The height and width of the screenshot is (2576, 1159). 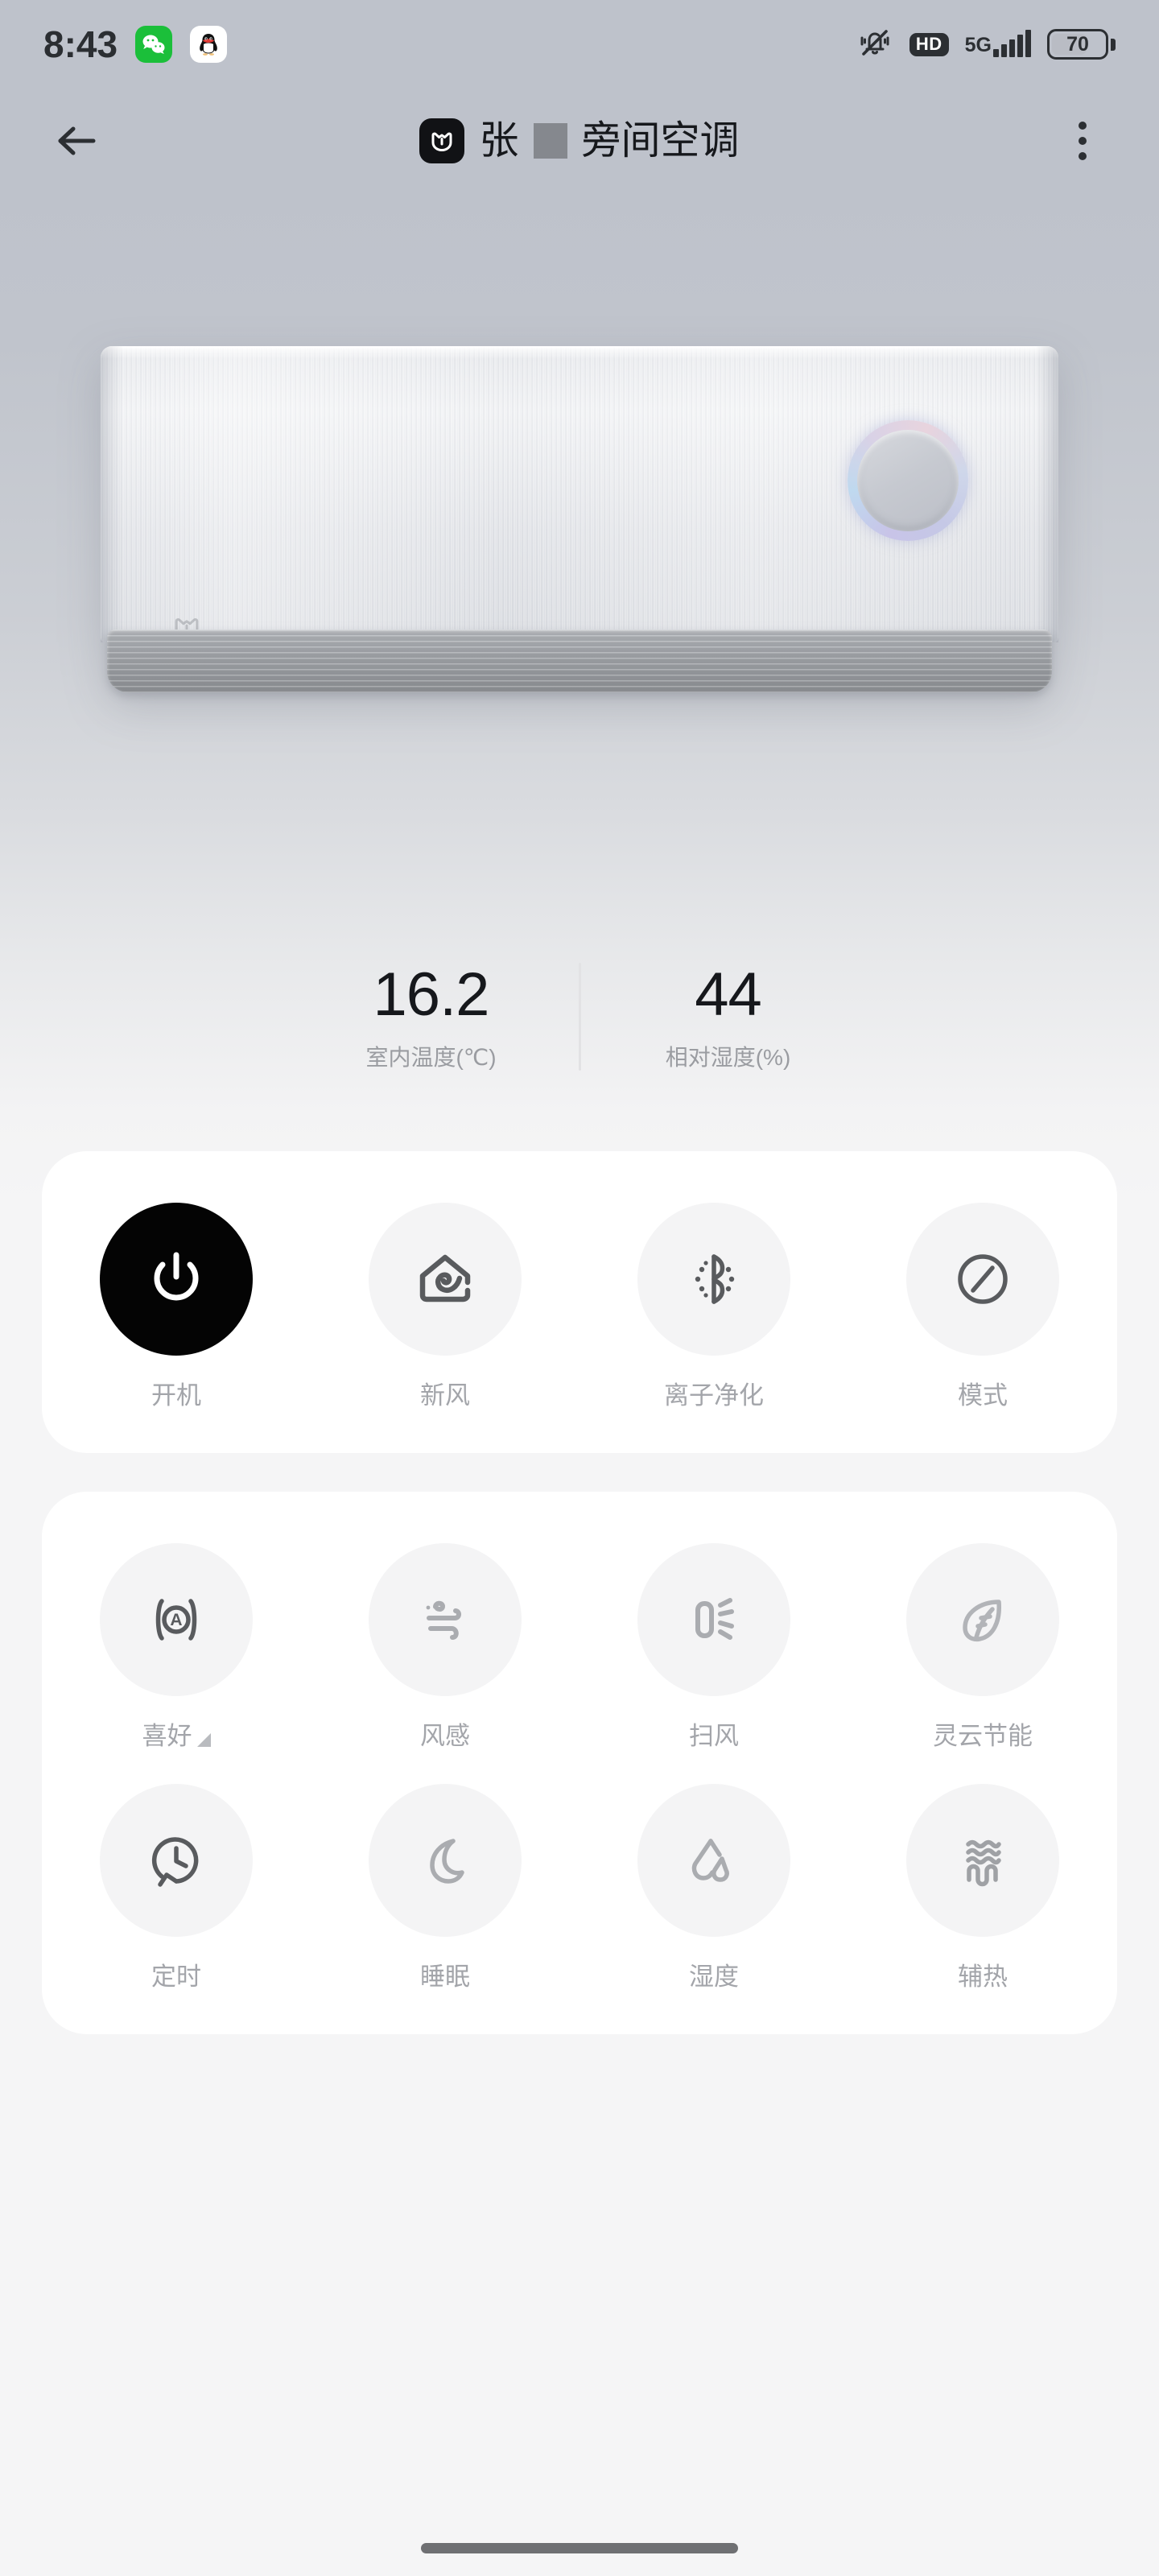 I want to click on leaf-eco-icon, so click(x=982, y=1619).